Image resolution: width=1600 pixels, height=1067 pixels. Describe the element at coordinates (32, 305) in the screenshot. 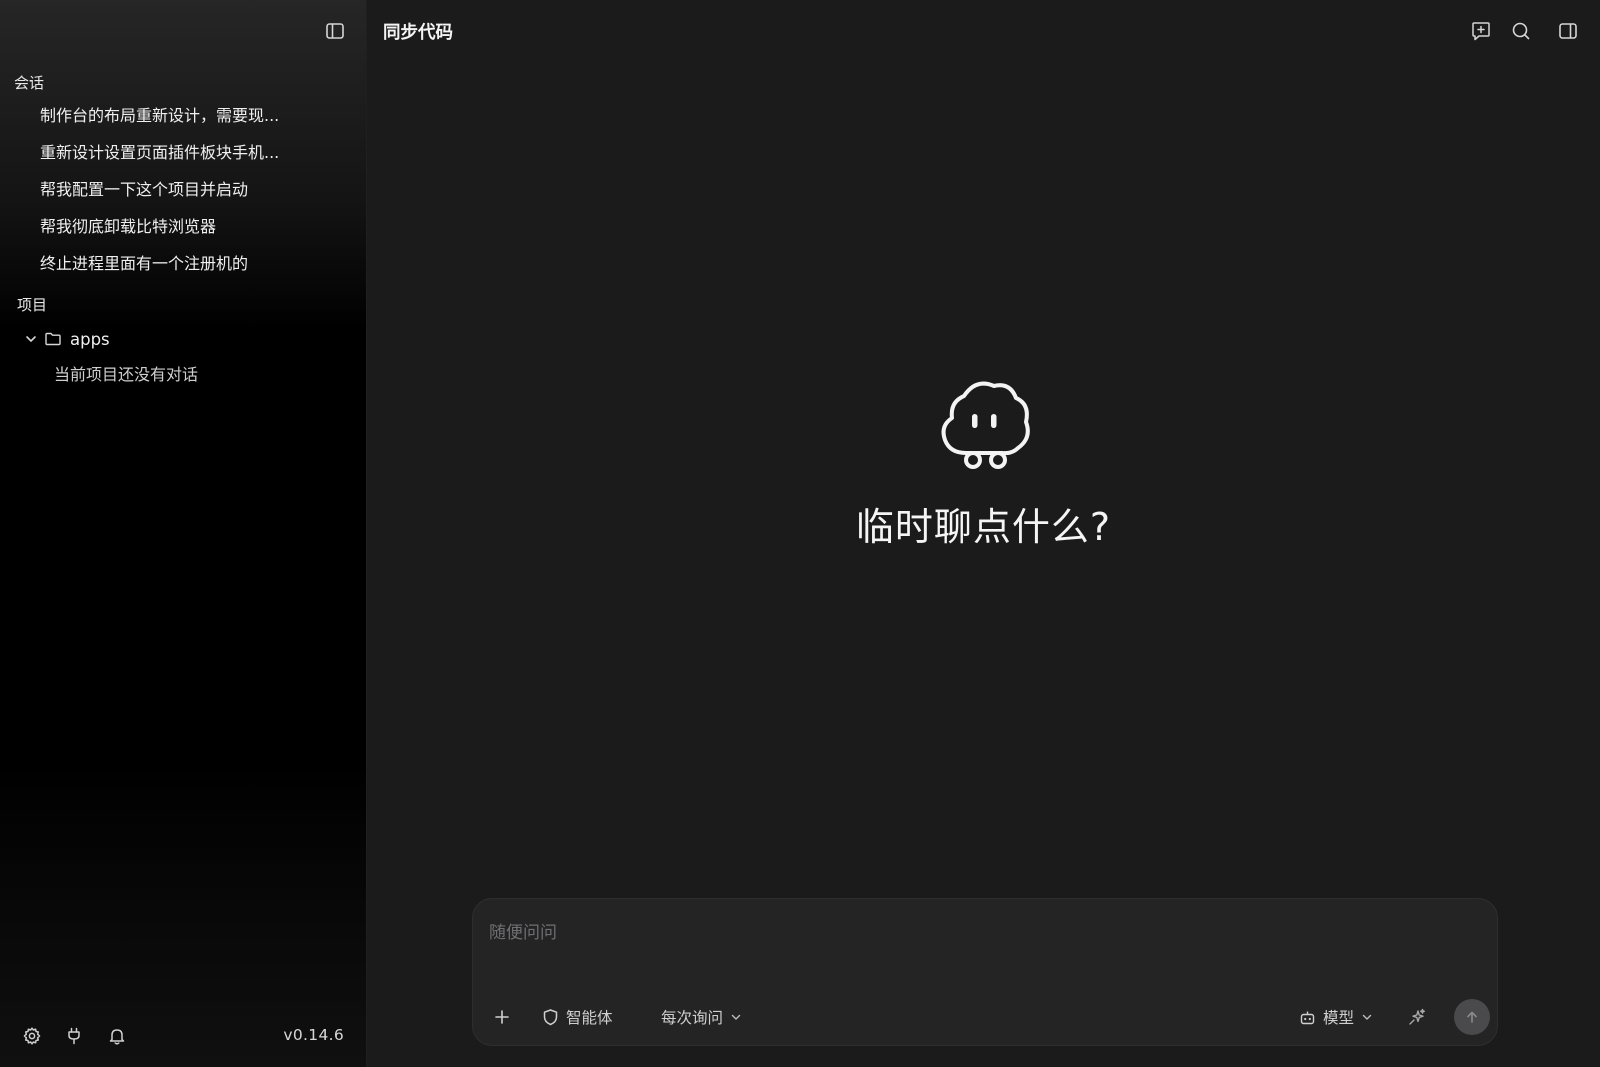

I see `projects-heading: 项目` at that location.